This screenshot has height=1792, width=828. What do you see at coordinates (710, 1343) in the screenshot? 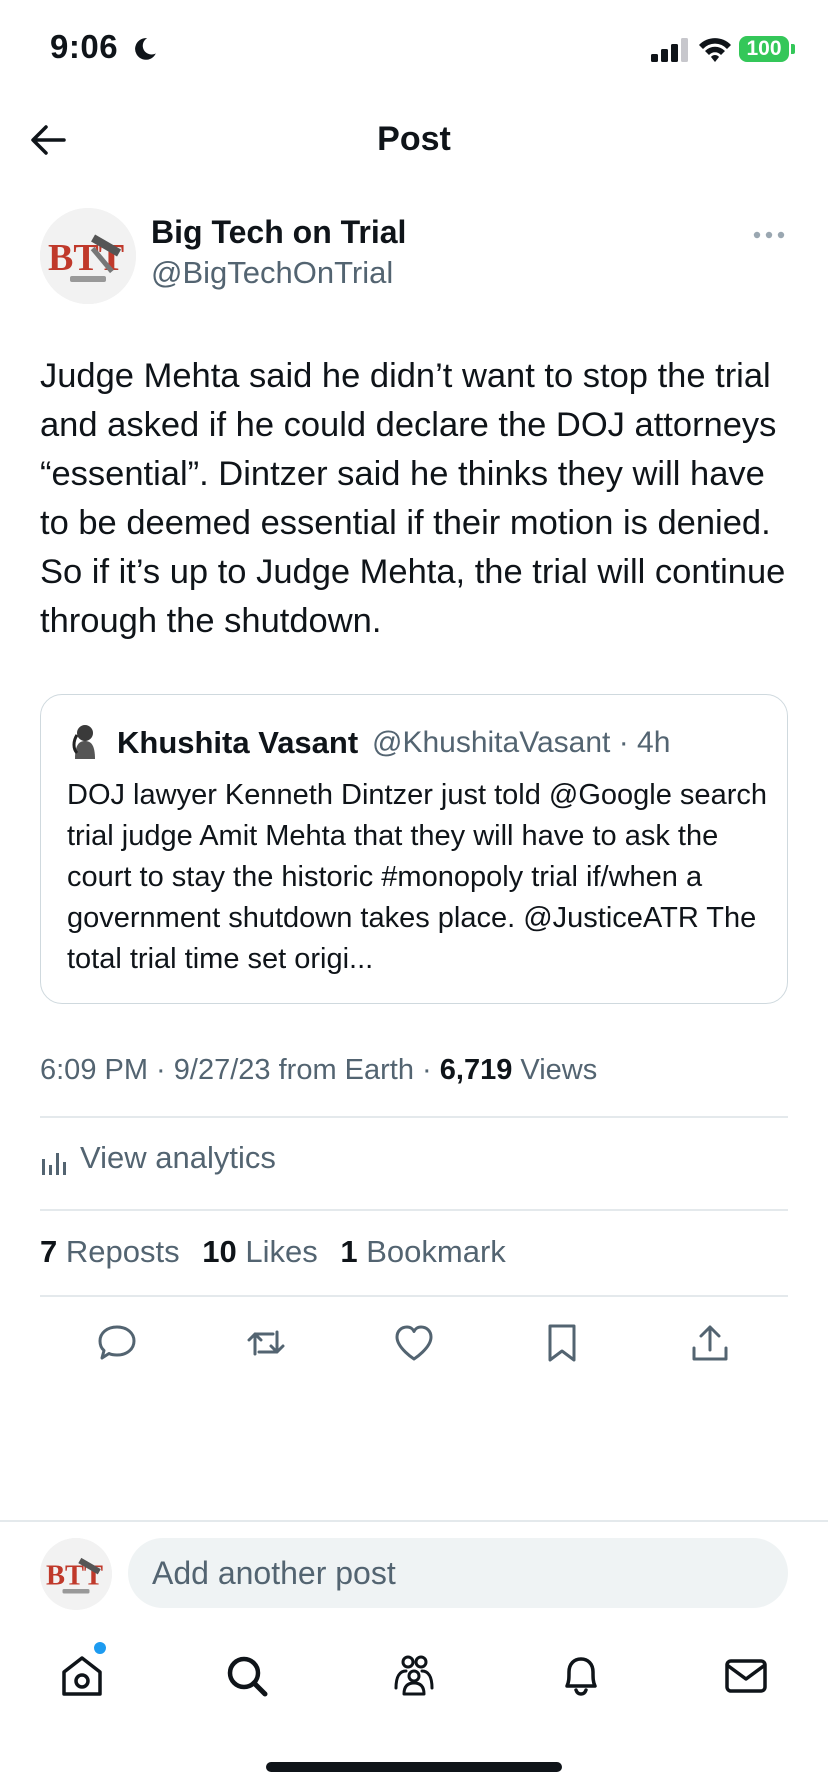
I see `share-icon` at bounding box center [710, 1343].